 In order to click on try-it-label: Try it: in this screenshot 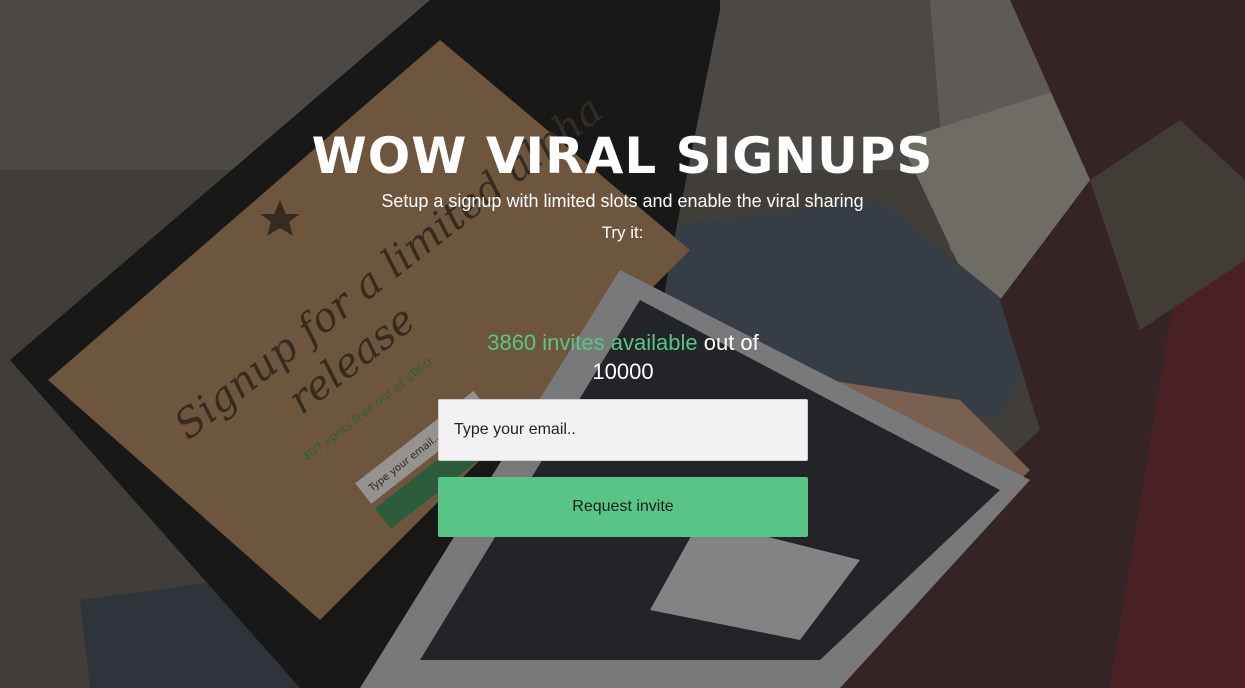, I will do `click(622, 232)`.